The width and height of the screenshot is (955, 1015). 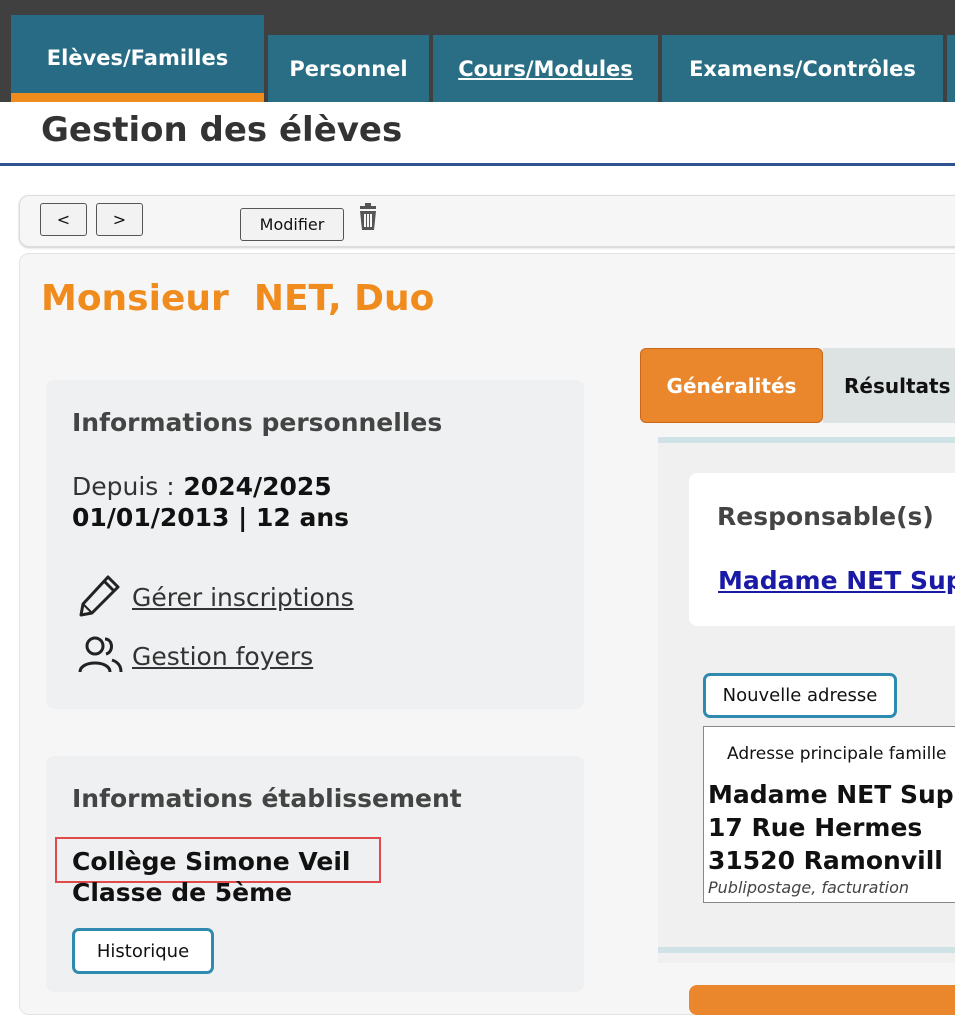 I want to click on responsables-box, so click(x=822, y=549).